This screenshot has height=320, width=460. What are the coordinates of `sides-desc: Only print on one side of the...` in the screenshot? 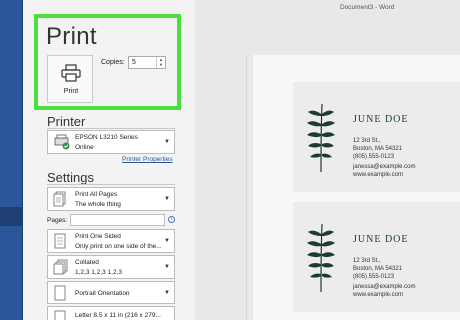 It's located at (118, 246).